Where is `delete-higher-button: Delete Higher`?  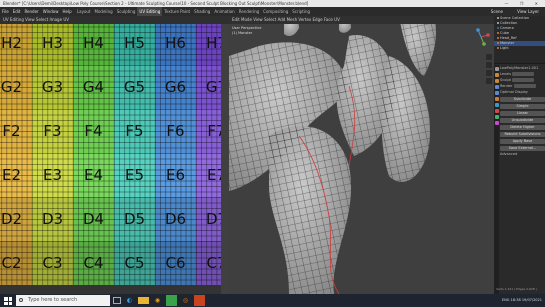 delete-higher-button: Delete Higher is located at coordinates (522, 127).